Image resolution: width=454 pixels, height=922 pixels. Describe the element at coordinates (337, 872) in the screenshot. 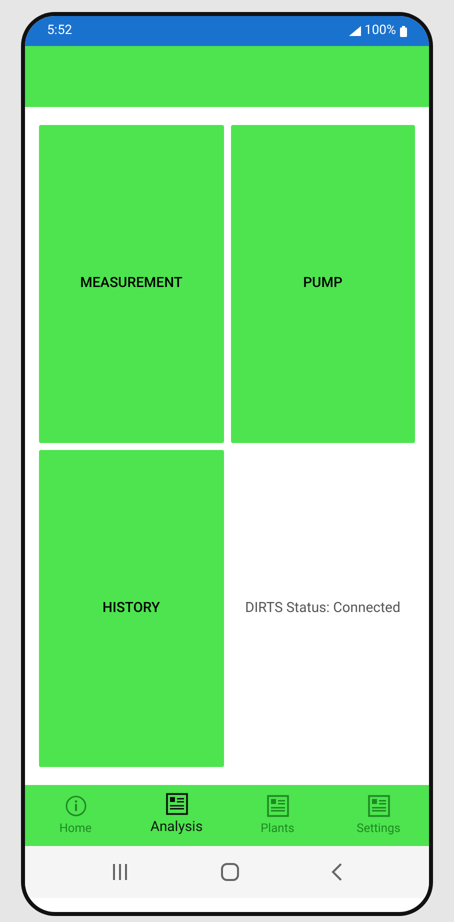

I see `back-icon` at that location.